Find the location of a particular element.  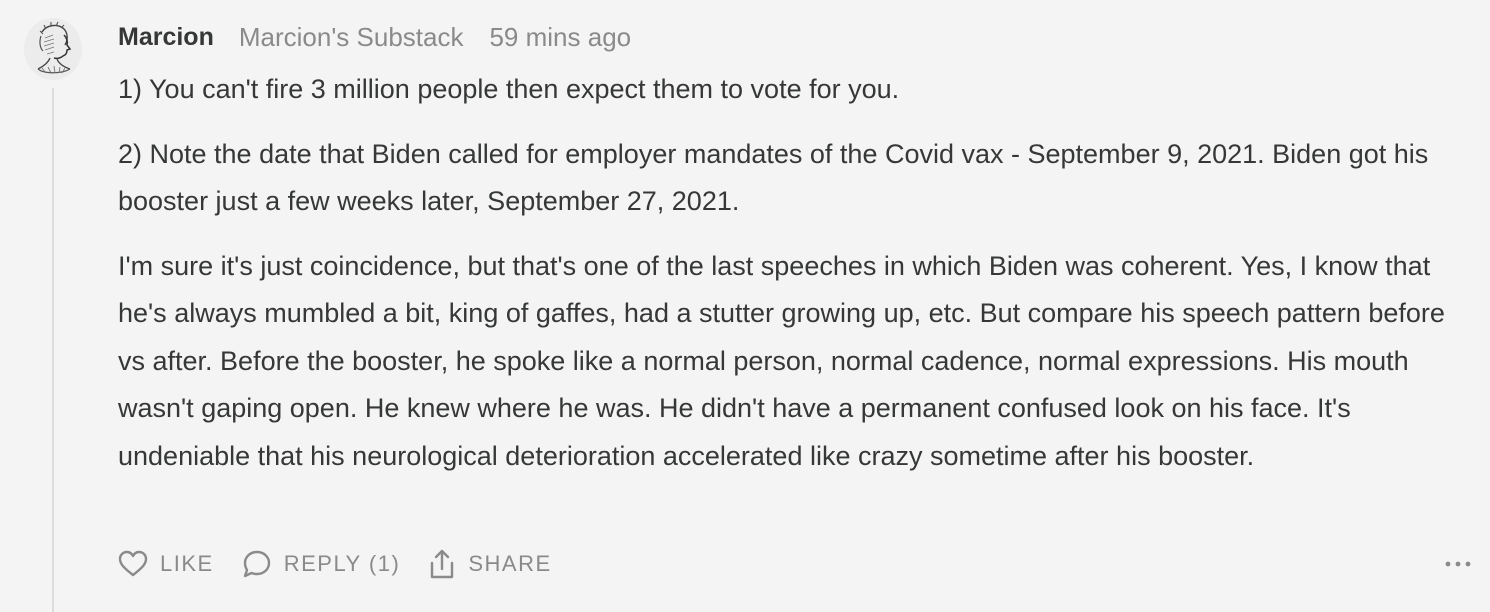

publication-link: Marcion's Substack is located at coordinates (351, 37).